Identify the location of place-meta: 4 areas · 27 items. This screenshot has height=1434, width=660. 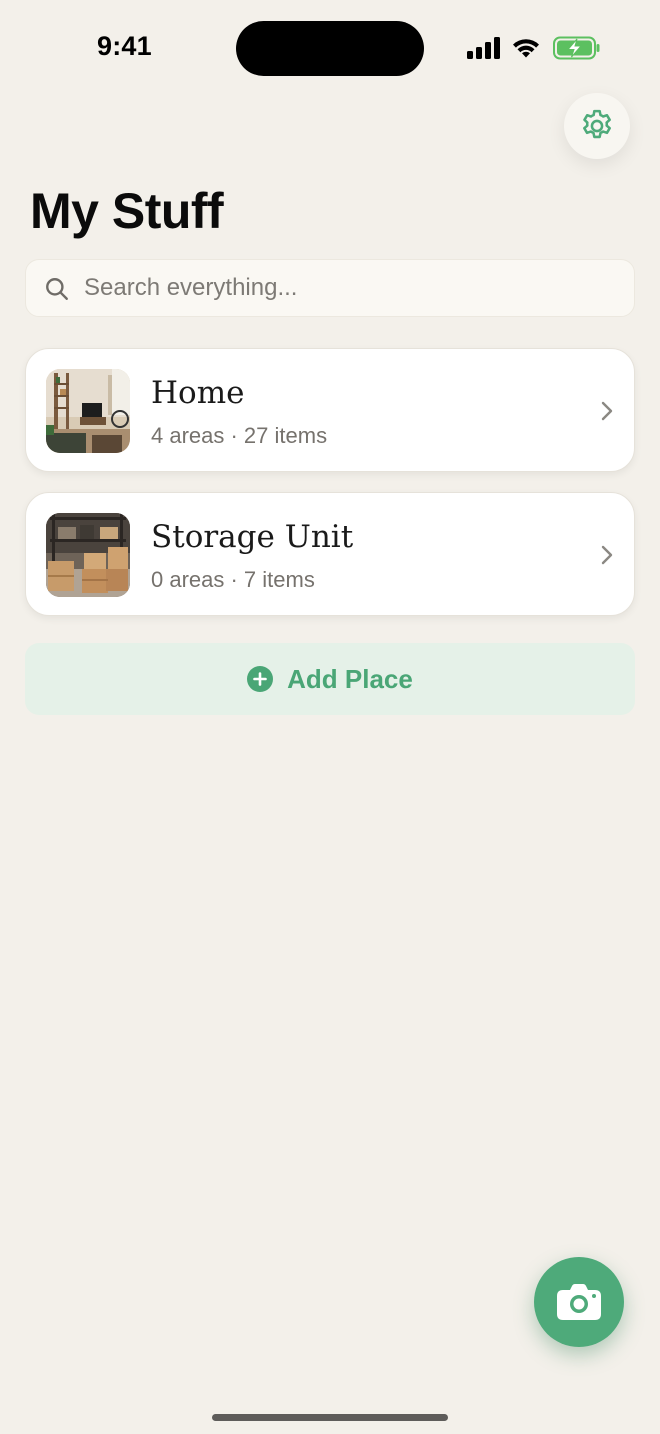
(239, 435).